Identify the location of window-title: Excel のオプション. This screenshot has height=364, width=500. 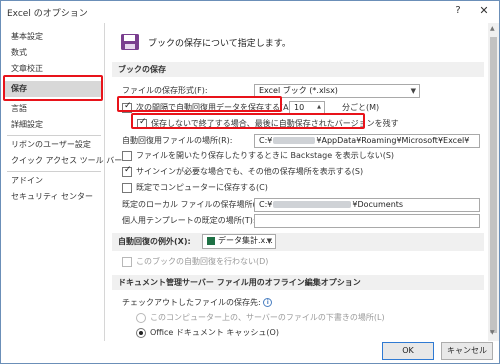
(47, 14).